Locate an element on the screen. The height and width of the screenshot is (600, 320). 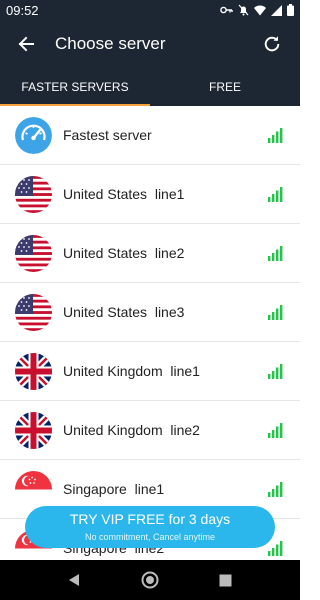
system-nav-bar is located at coordinates (150, 580).